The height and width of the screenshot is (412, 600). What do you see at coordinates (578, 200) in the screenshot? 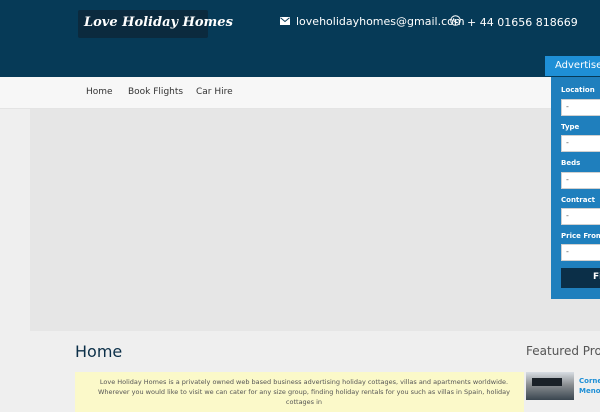
I see `contract-label: Contract` at bounding box center [578, 200].